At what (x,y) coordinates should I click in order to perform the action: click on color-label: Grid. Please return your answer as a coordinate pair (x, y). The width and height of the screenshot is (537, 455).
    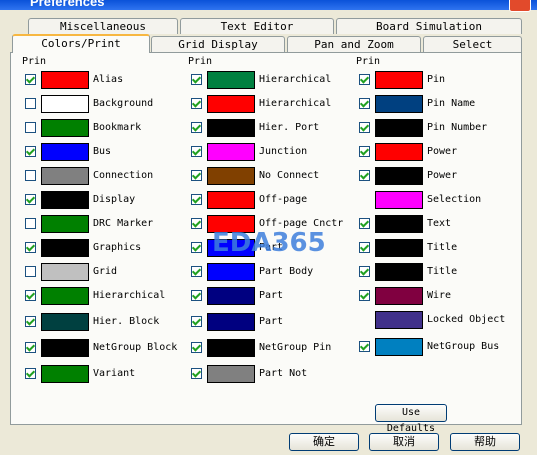
    Looking at the image, I should click on (105, 271).